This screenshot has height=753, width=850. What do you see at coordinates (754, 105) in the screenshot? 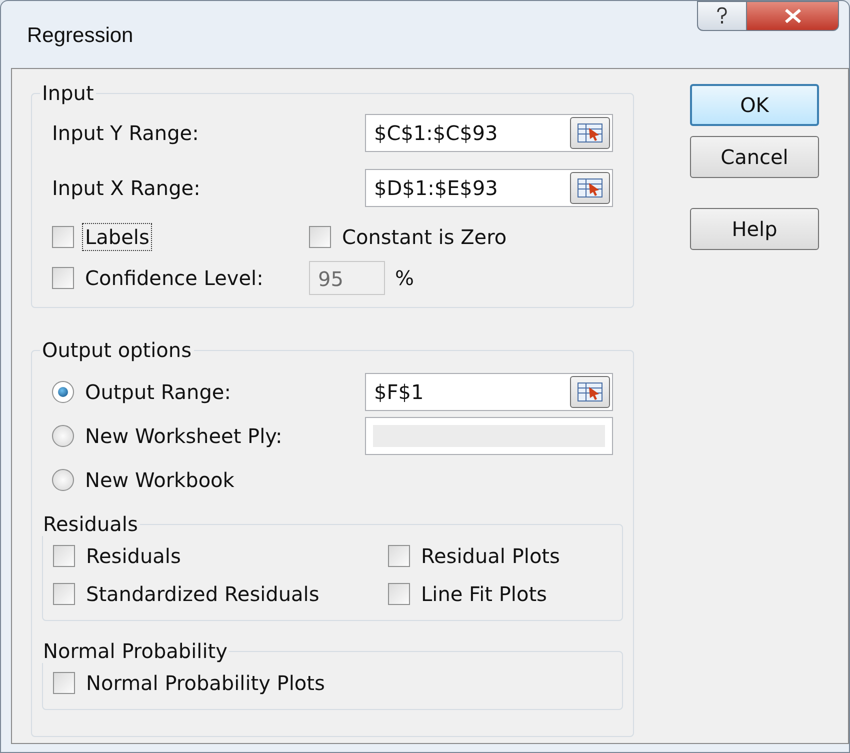
I see `ok-button: OK` at bounding box center [754, 105].